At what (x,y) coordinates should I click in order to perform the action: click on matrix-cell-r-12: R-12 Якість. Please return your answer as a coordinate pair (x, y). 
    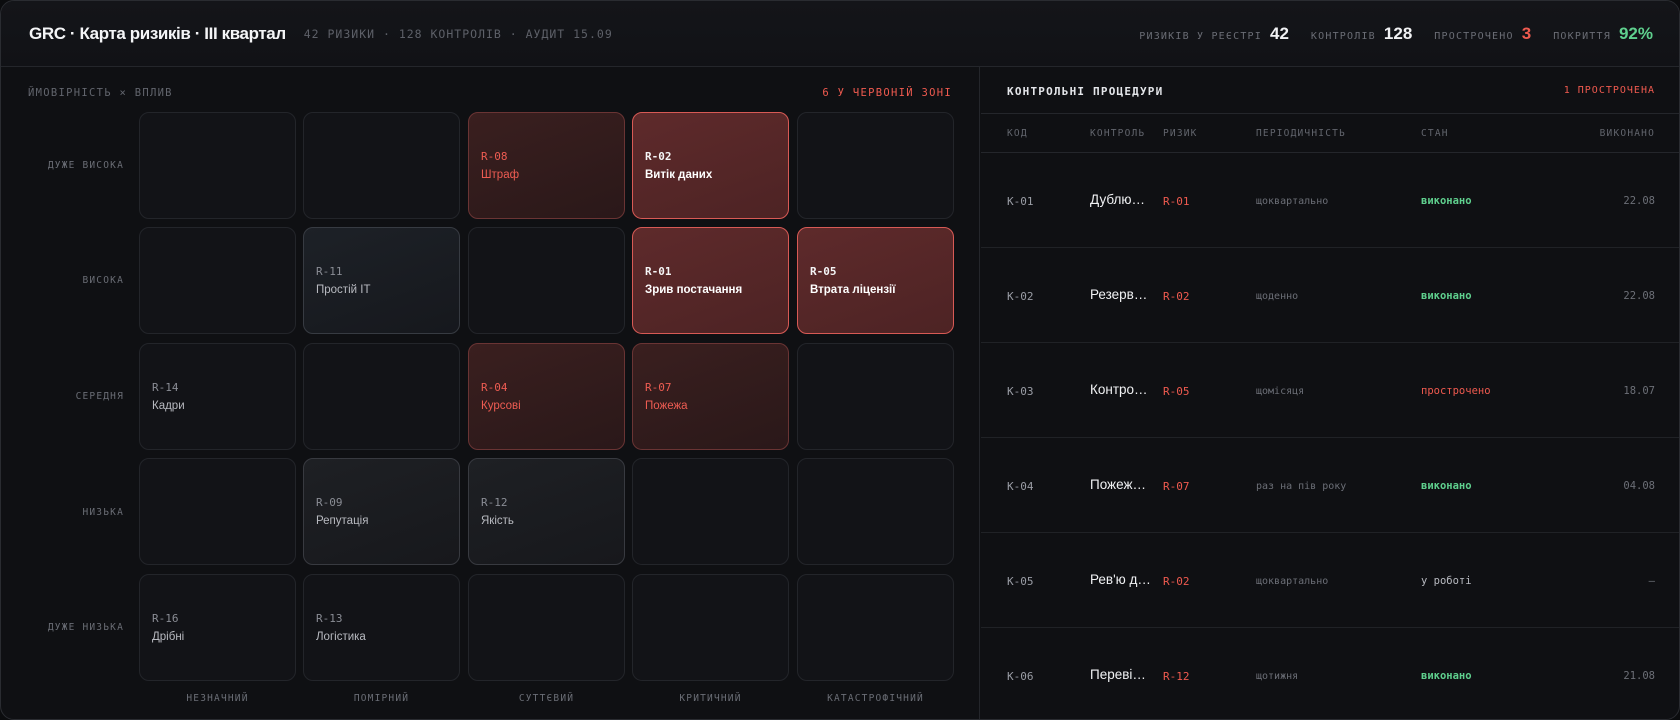
    Looking at the image, I should click on (546, 511).